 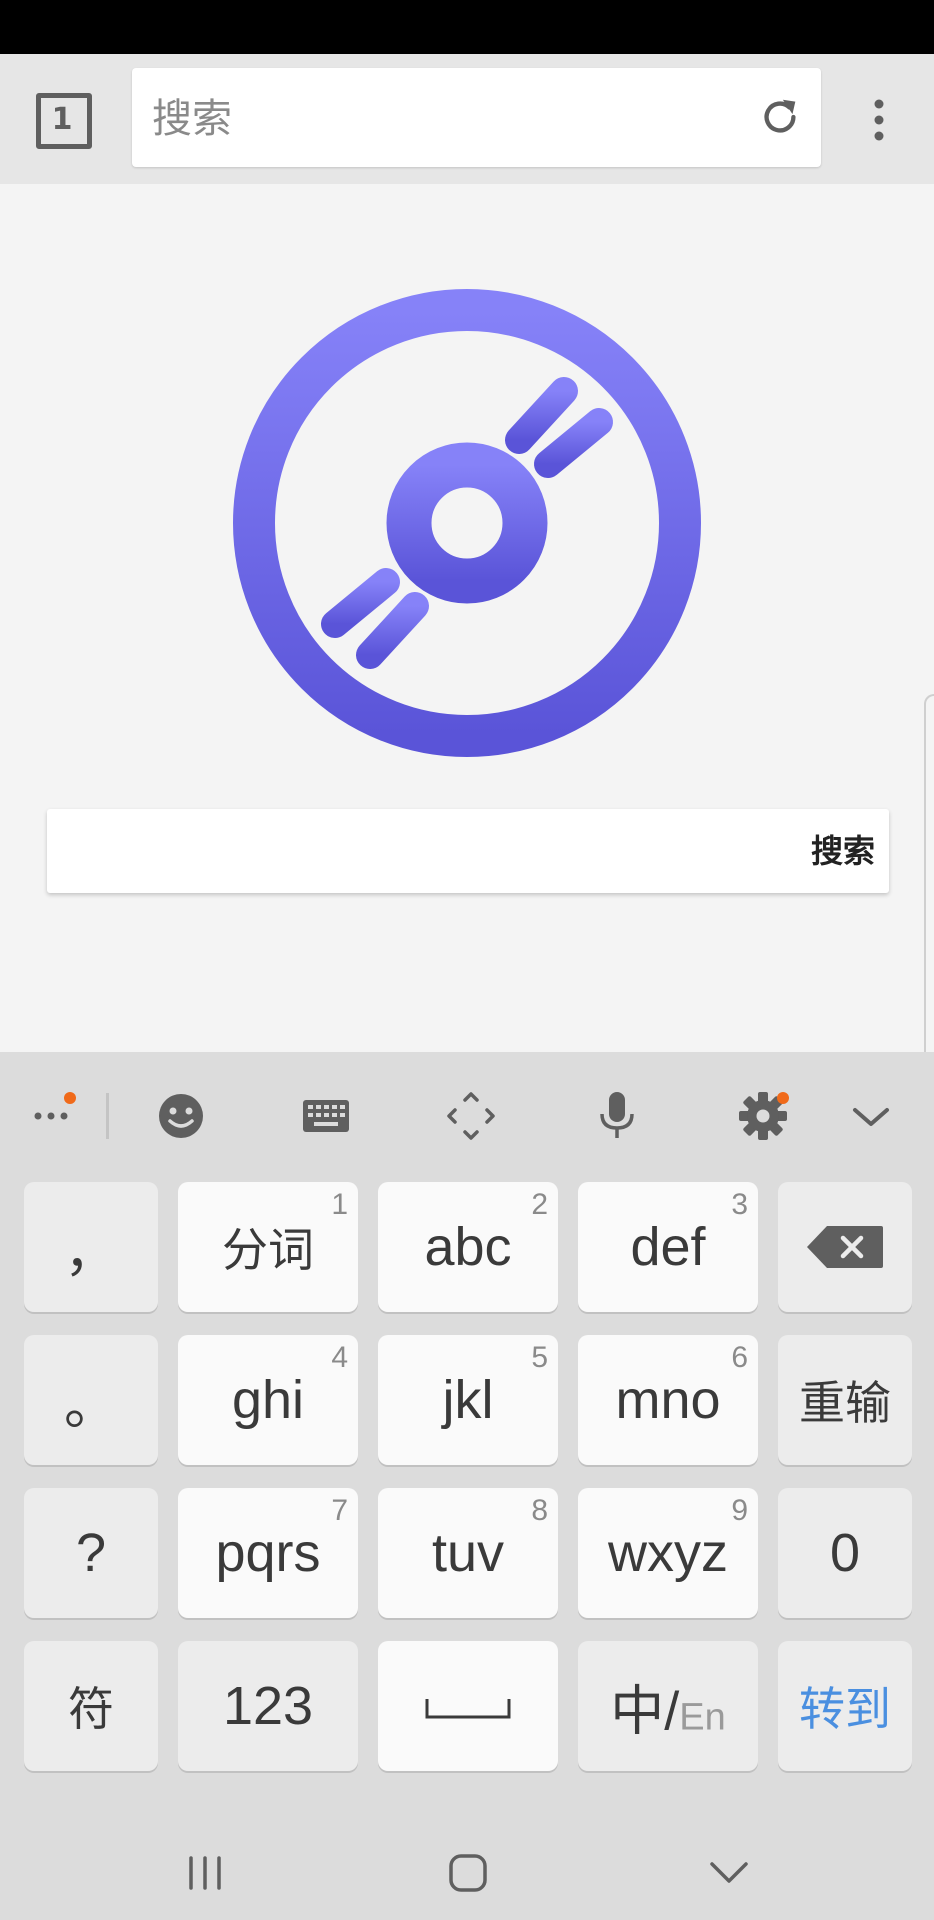 I want to click on key-label: 转到, so click(x=845, y=1709).